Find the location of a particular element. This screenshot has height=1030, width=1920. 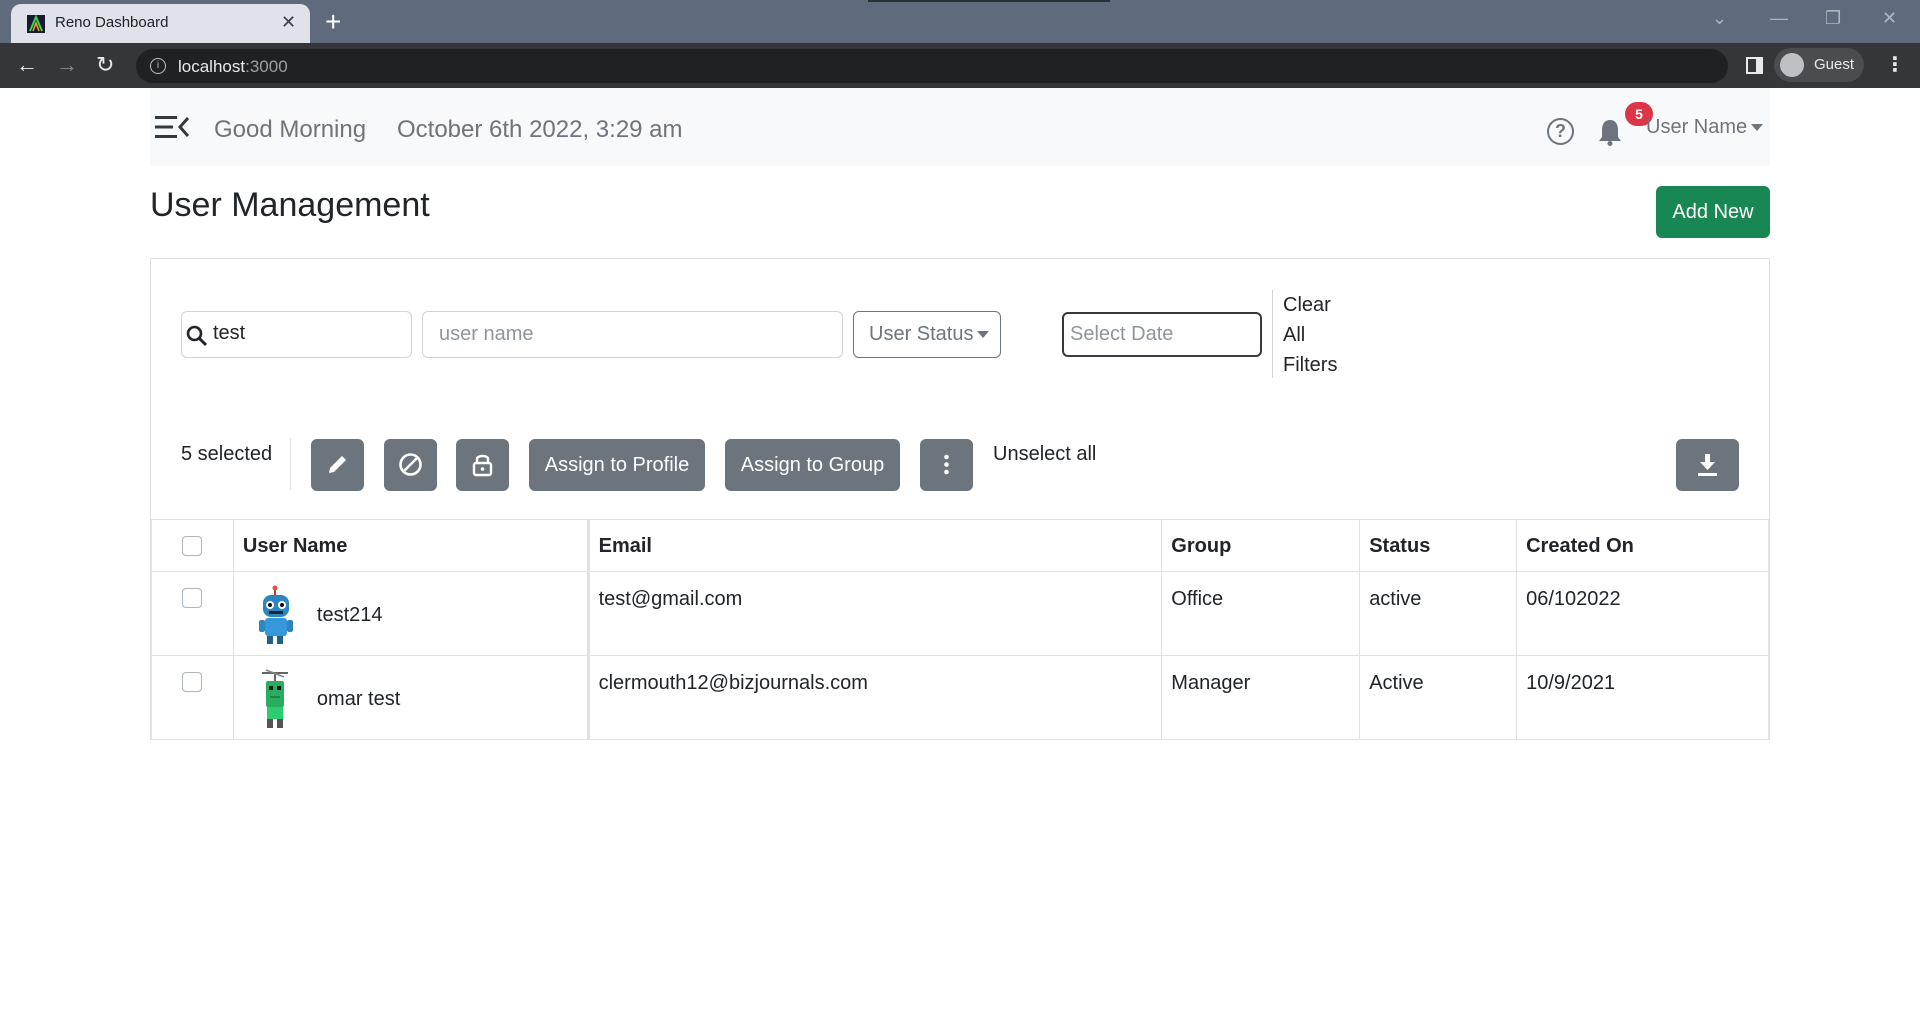

status-cell: Active is located at coordinates (1438, 697).